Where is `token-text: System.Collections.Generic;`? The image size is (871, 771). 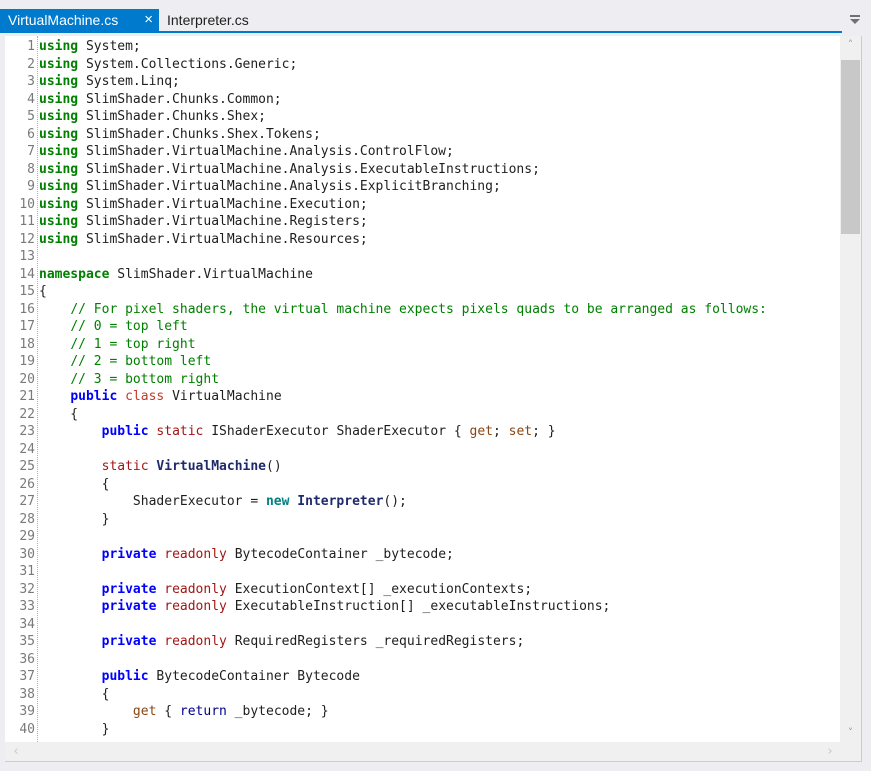 token-text: System.Collections.Generic; is located at coordinates (188, 64).